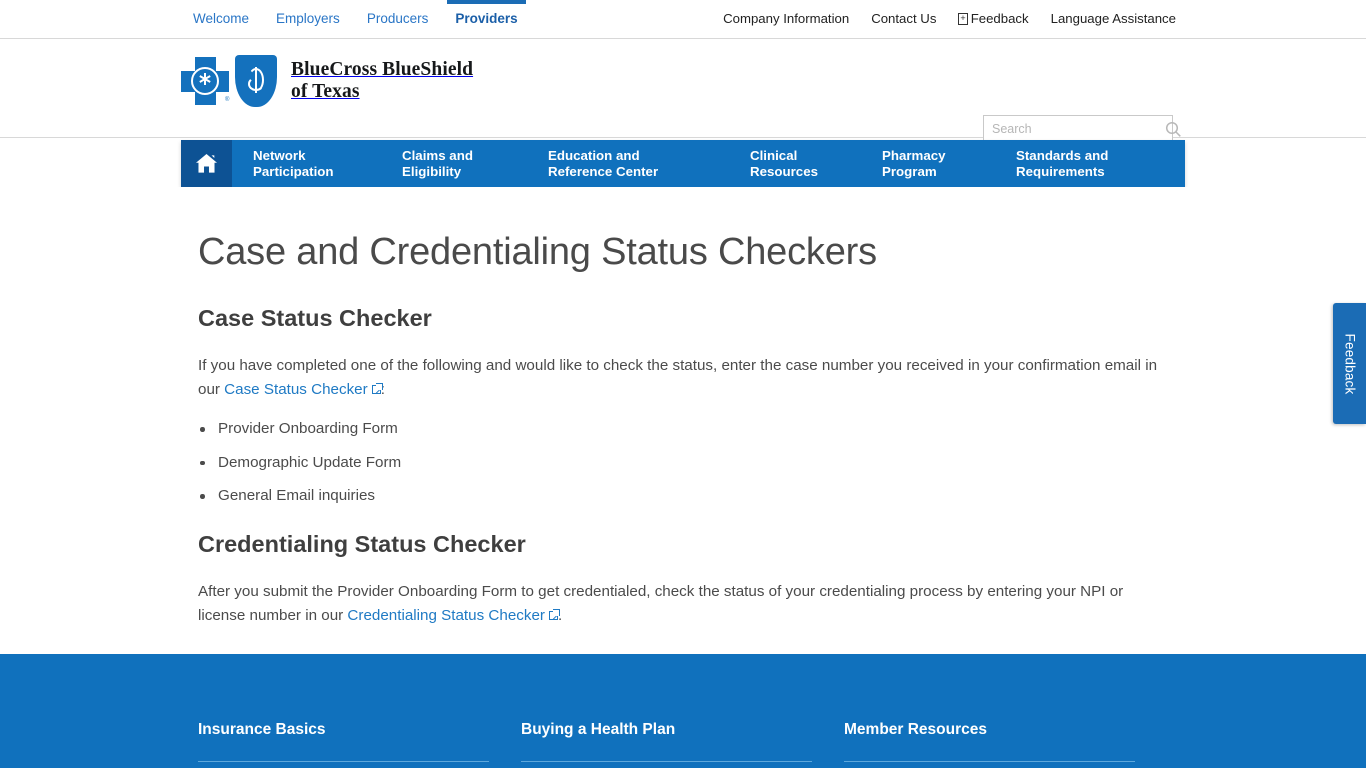 This screenshot has width=1366, height=768. I want to click on footer-column-title: Insurance Basics, so click(262, 729).